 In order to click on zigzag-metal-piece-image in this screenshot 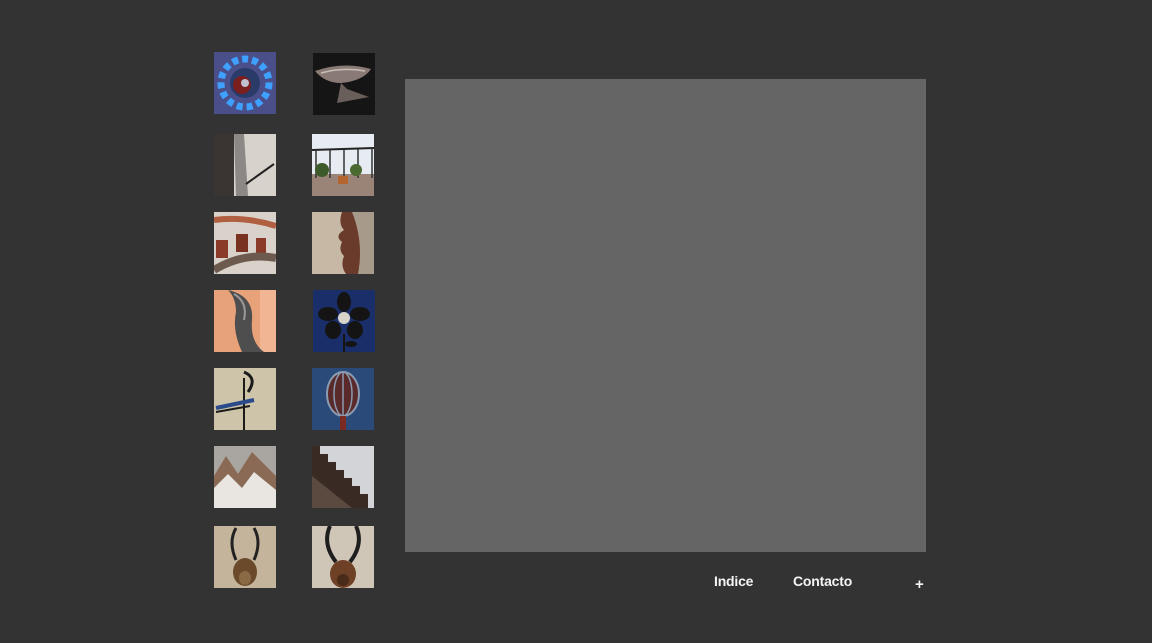, I will do `click(245, 477)`.